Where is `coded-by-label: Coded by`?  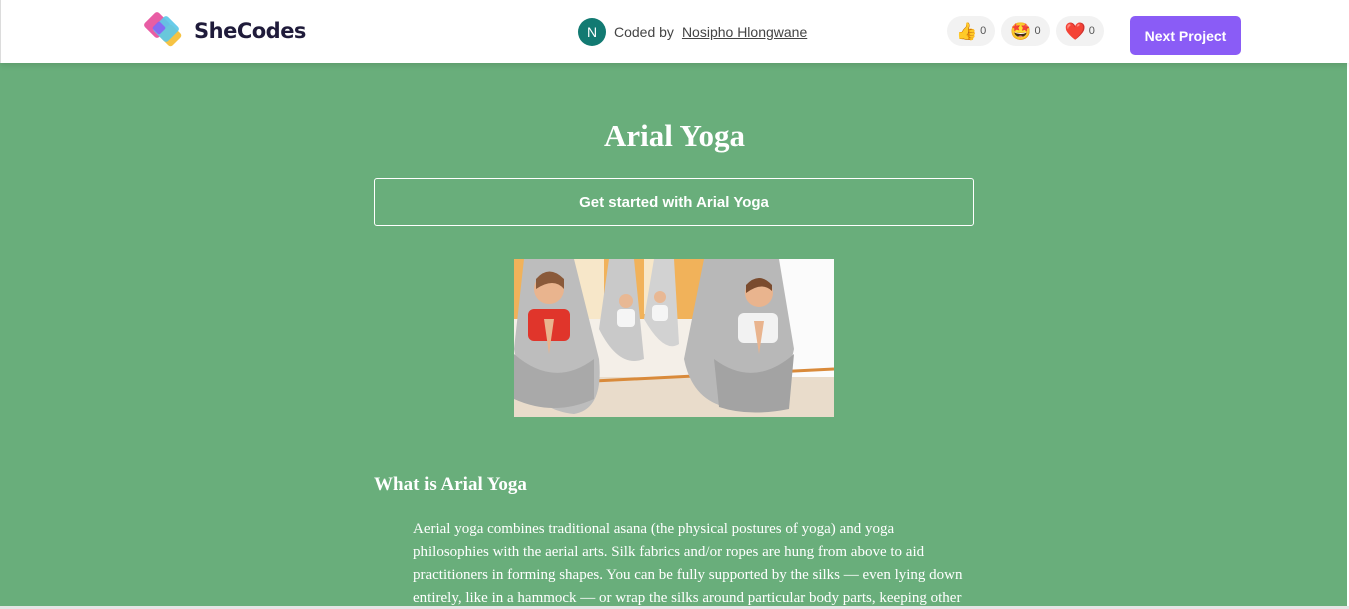 coded-by-label: Coded by is located at coordinates (644, 32).